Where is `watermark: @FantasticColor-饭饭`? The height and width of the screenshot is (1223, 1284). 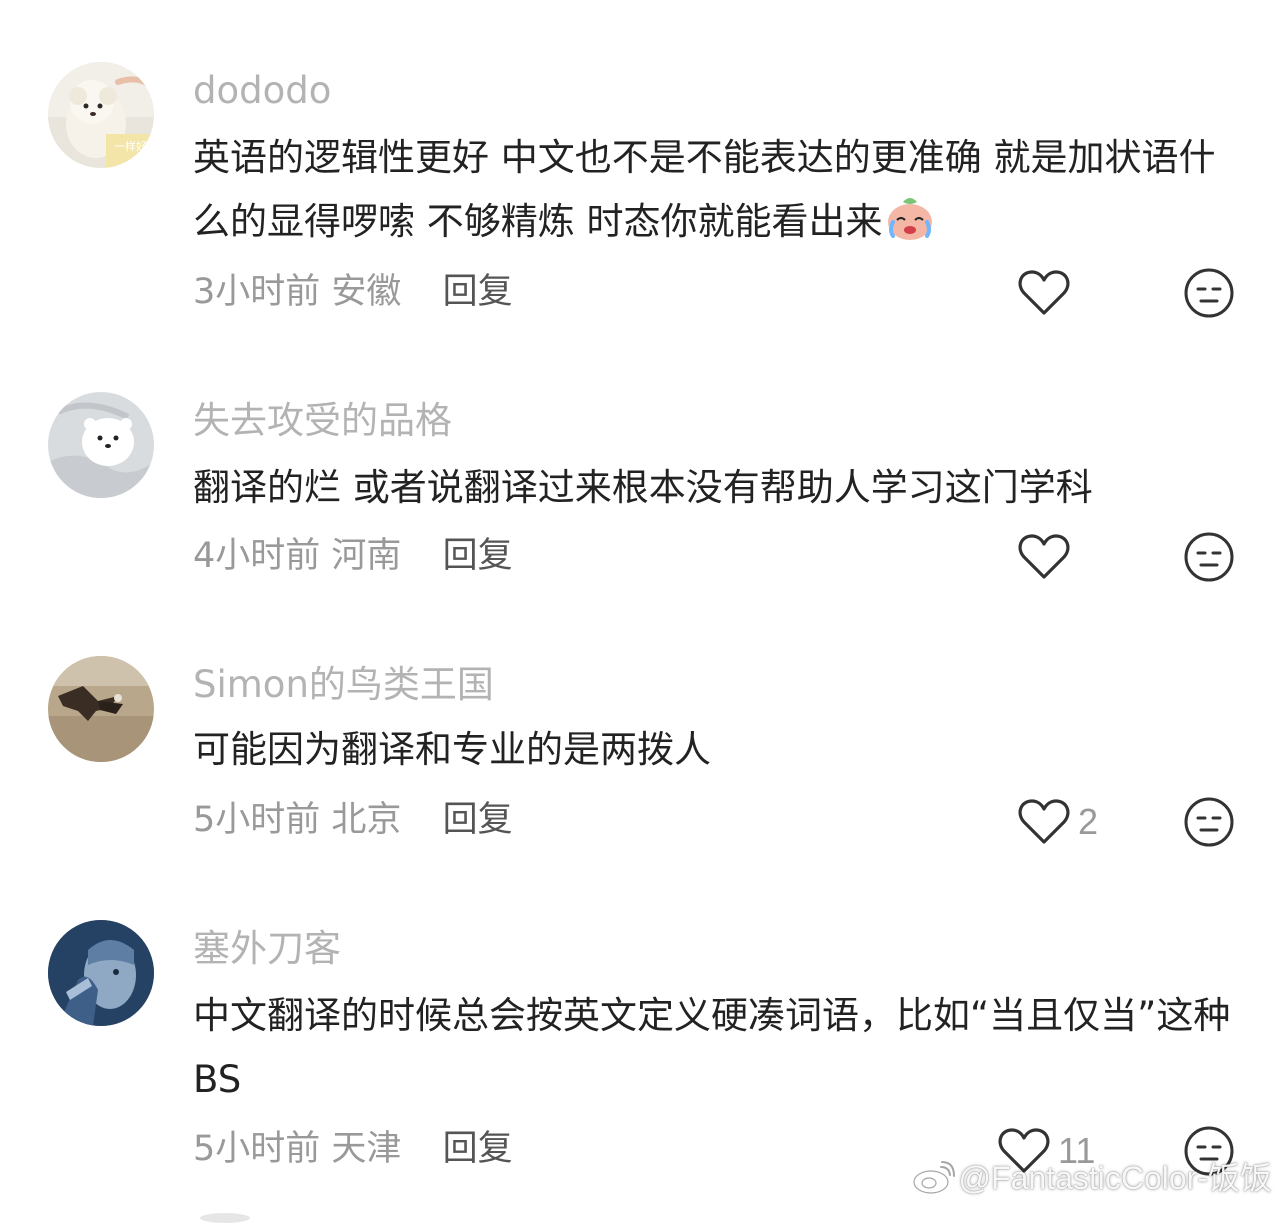 watermark: @FantasticColor-饭饭 is located at coordinates (1091, 1178).